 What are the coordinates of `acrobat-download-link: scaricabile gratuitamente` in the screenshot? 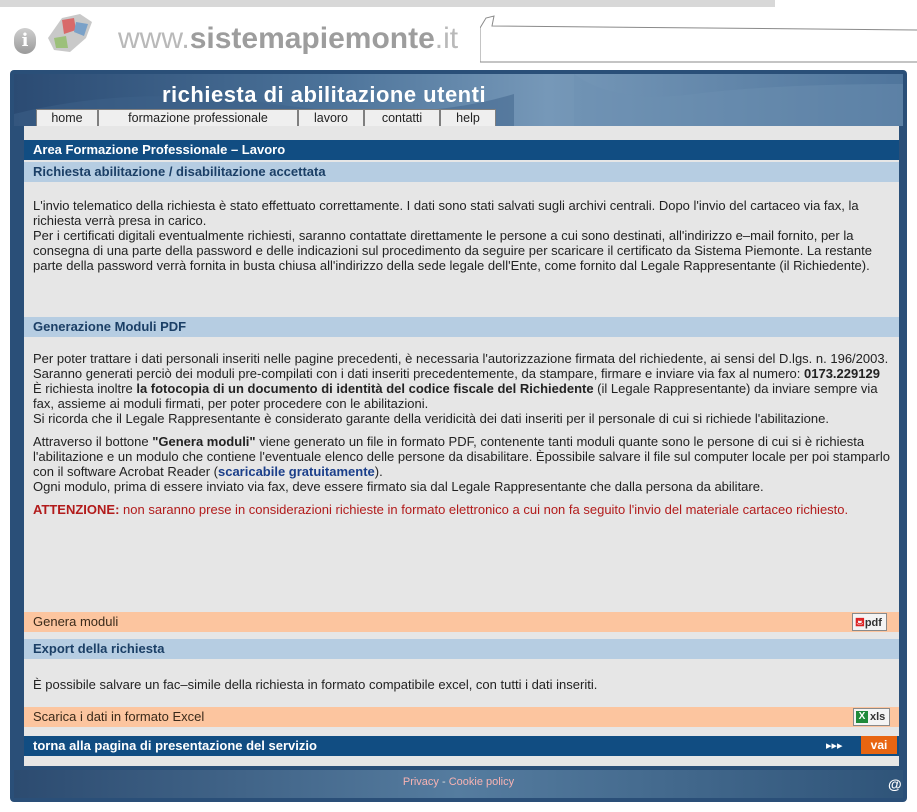 It's located at (296, 471).